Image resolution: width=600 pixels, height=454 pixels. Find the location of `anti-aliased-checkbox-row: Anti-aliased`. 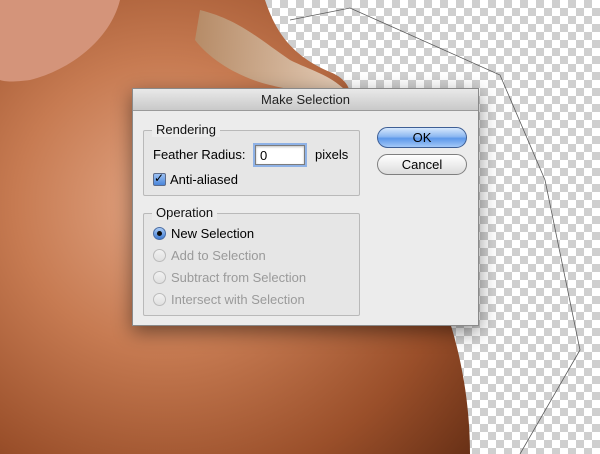

anti-aliased-checkbox-row: Anti-aliased is located at coordinates (195, 179).